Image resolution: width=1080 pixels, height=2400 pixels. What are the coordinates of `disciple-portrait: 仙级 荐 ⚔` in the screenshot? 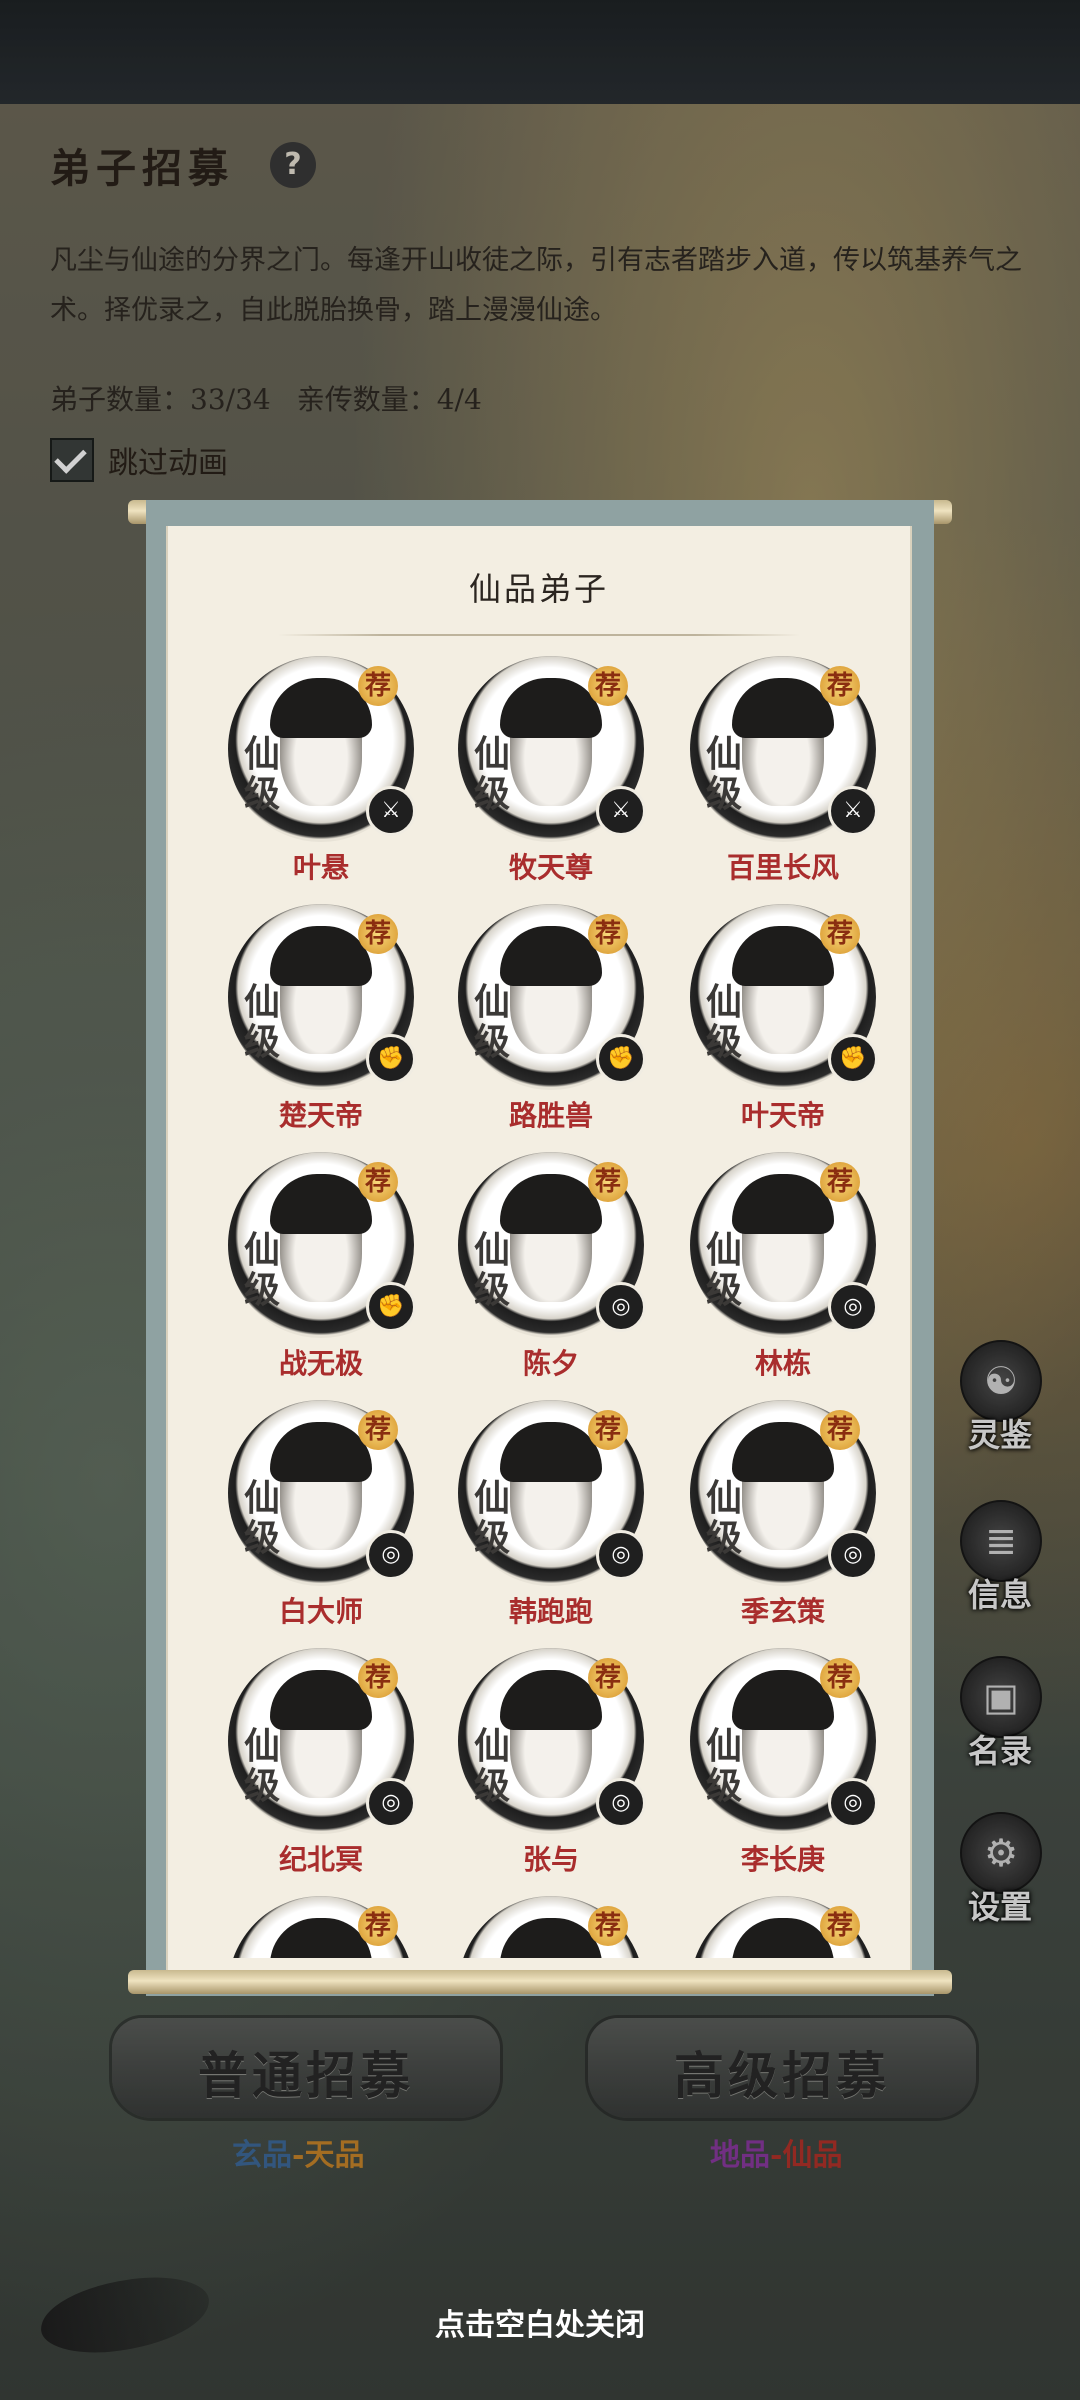 It's located at (552, 749).